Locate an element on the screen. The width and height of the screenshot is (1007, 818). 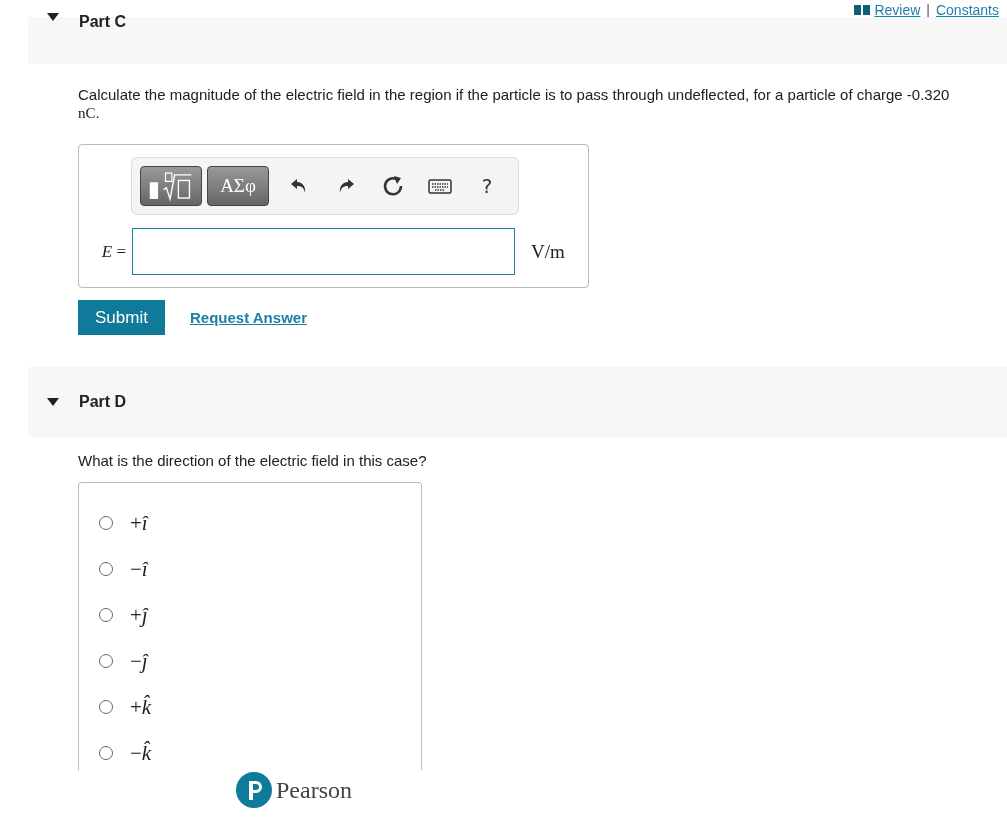
redo-icon is located at coordinates (346, 186).